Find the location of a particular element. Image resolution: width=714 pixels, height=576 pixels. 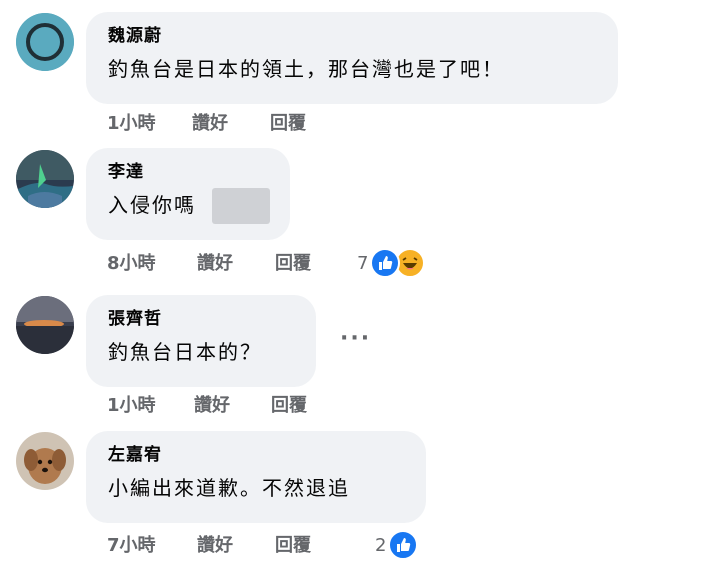

comment-bubble: 魏源蔚 釣魚台是日本的領土，那台灣也是了吧！ is located at coordinates (352, 58).